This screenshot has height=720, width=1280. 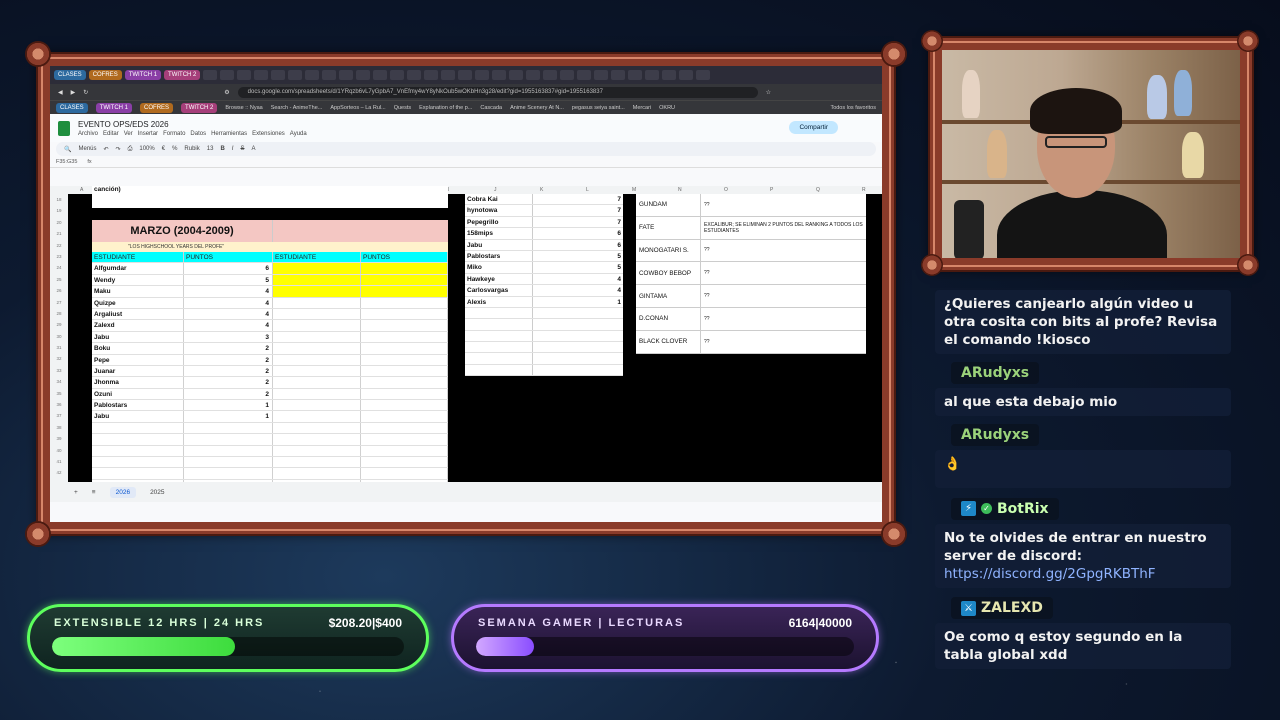 I want to click on row-number: 38, so click(x=59, y=427).